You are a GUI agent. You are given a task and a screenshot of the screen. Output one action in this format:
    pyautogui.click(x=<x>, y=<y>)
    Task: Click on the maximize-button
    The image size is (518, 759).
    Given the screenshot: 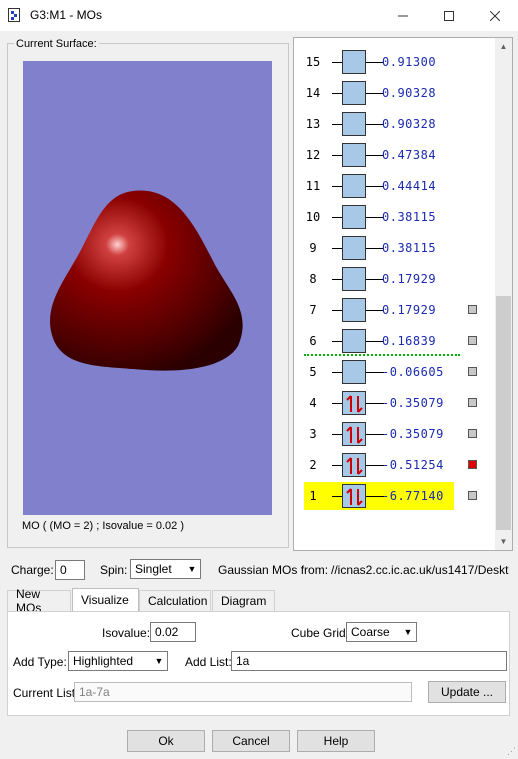 What is the action you would take?
    pyautogui.click(x=449, y=15)
    